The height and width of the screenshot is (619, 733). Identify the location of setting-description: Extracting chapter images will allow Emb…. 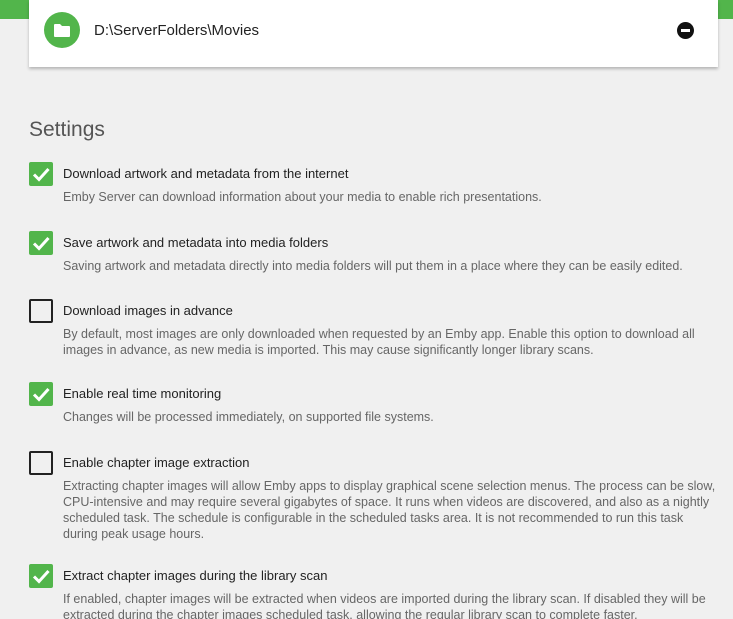
(389, 510).